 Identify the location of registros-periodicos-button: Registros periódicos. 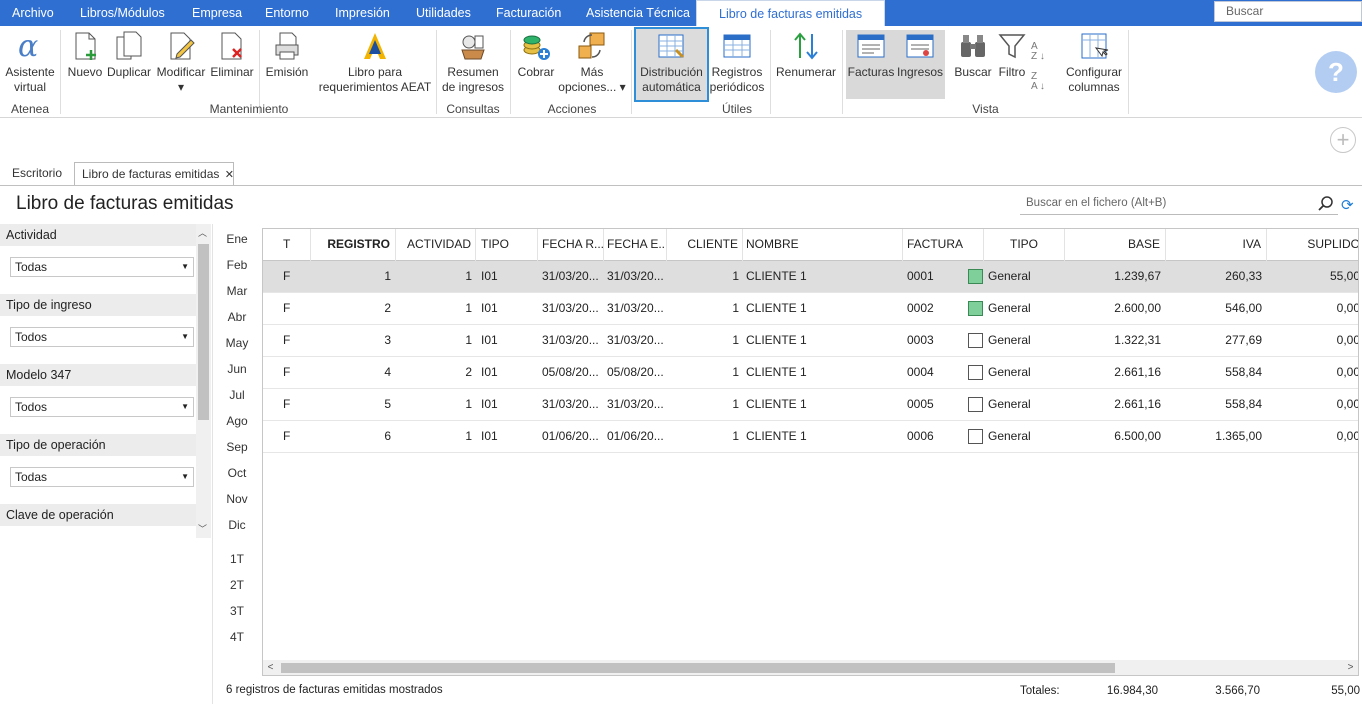
(737, 64).